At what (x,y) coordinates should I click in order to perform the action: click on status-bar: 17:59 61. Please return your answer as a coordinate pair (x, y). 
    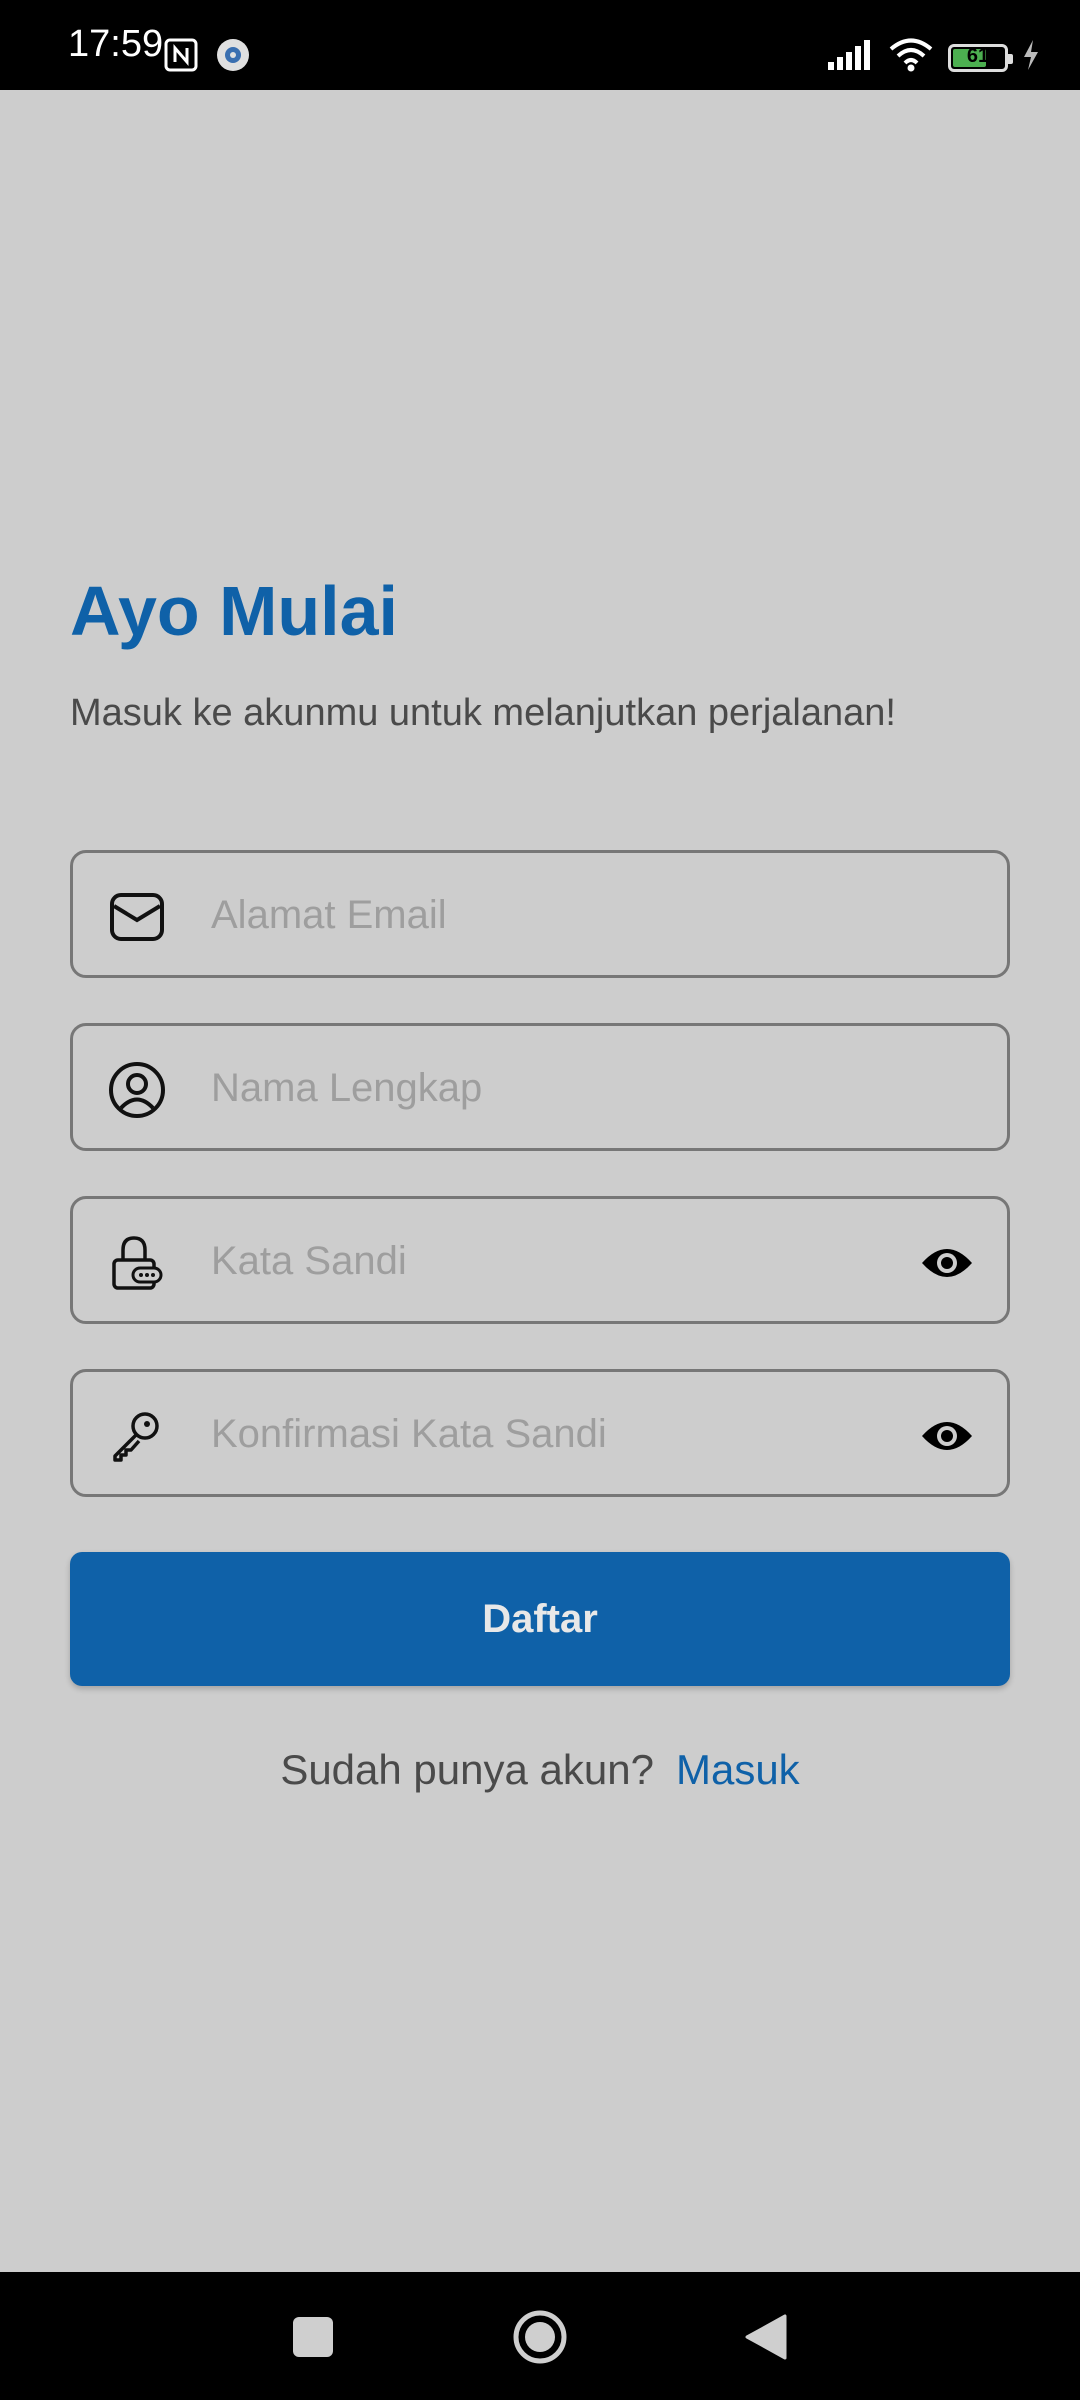
    Looking at the image, I should click on (540, 45).